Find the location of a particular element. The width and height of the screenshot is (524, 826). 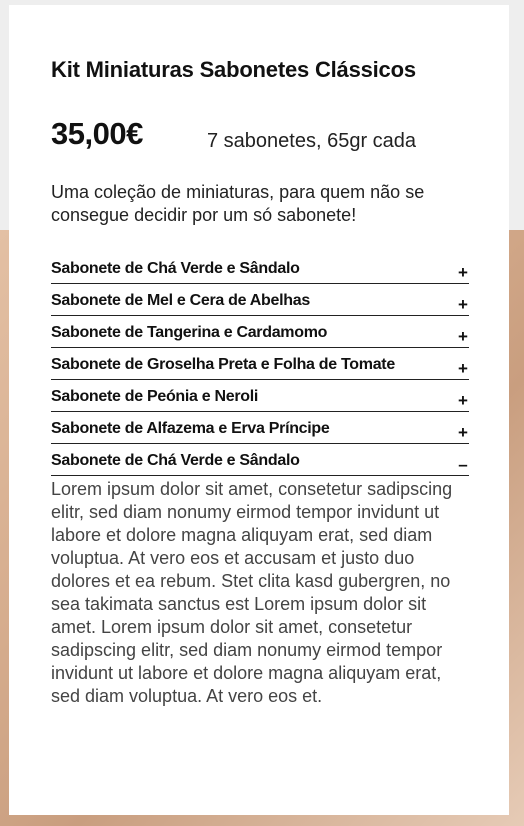

product-size-info: 7 sabonetes, 65gr cada is located at coordinates (312, 141).